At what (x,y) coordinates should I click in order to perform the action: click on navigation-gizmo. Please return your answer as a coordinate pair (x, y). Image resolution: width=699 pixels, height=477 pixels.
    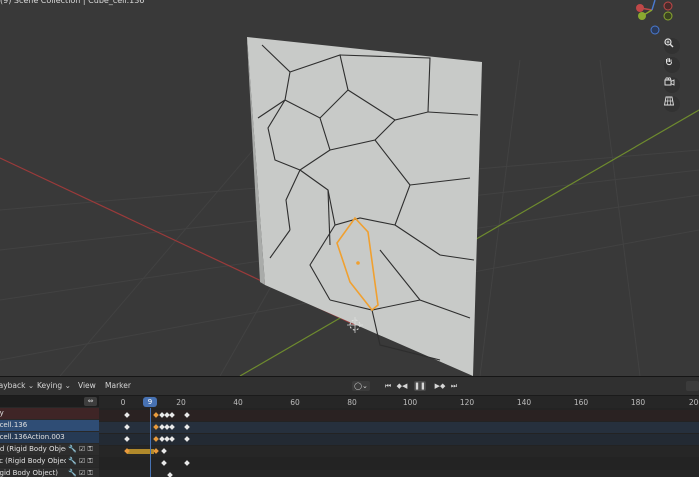
    Looking at the image, I should click on (654, 17).